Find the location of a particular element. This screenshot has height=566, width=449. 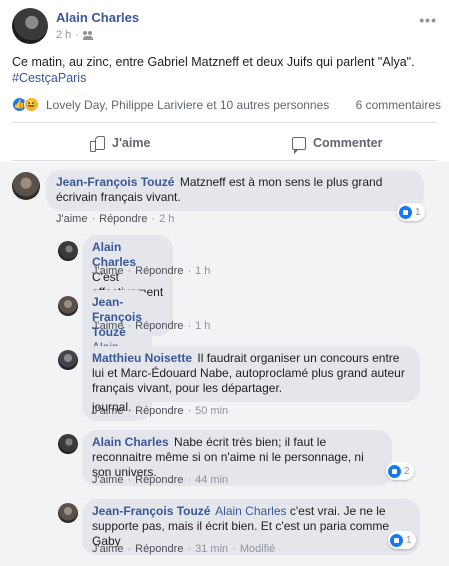

comment-actions: J'aime · Répondre · 50 min is located at coordinates (160, 411).